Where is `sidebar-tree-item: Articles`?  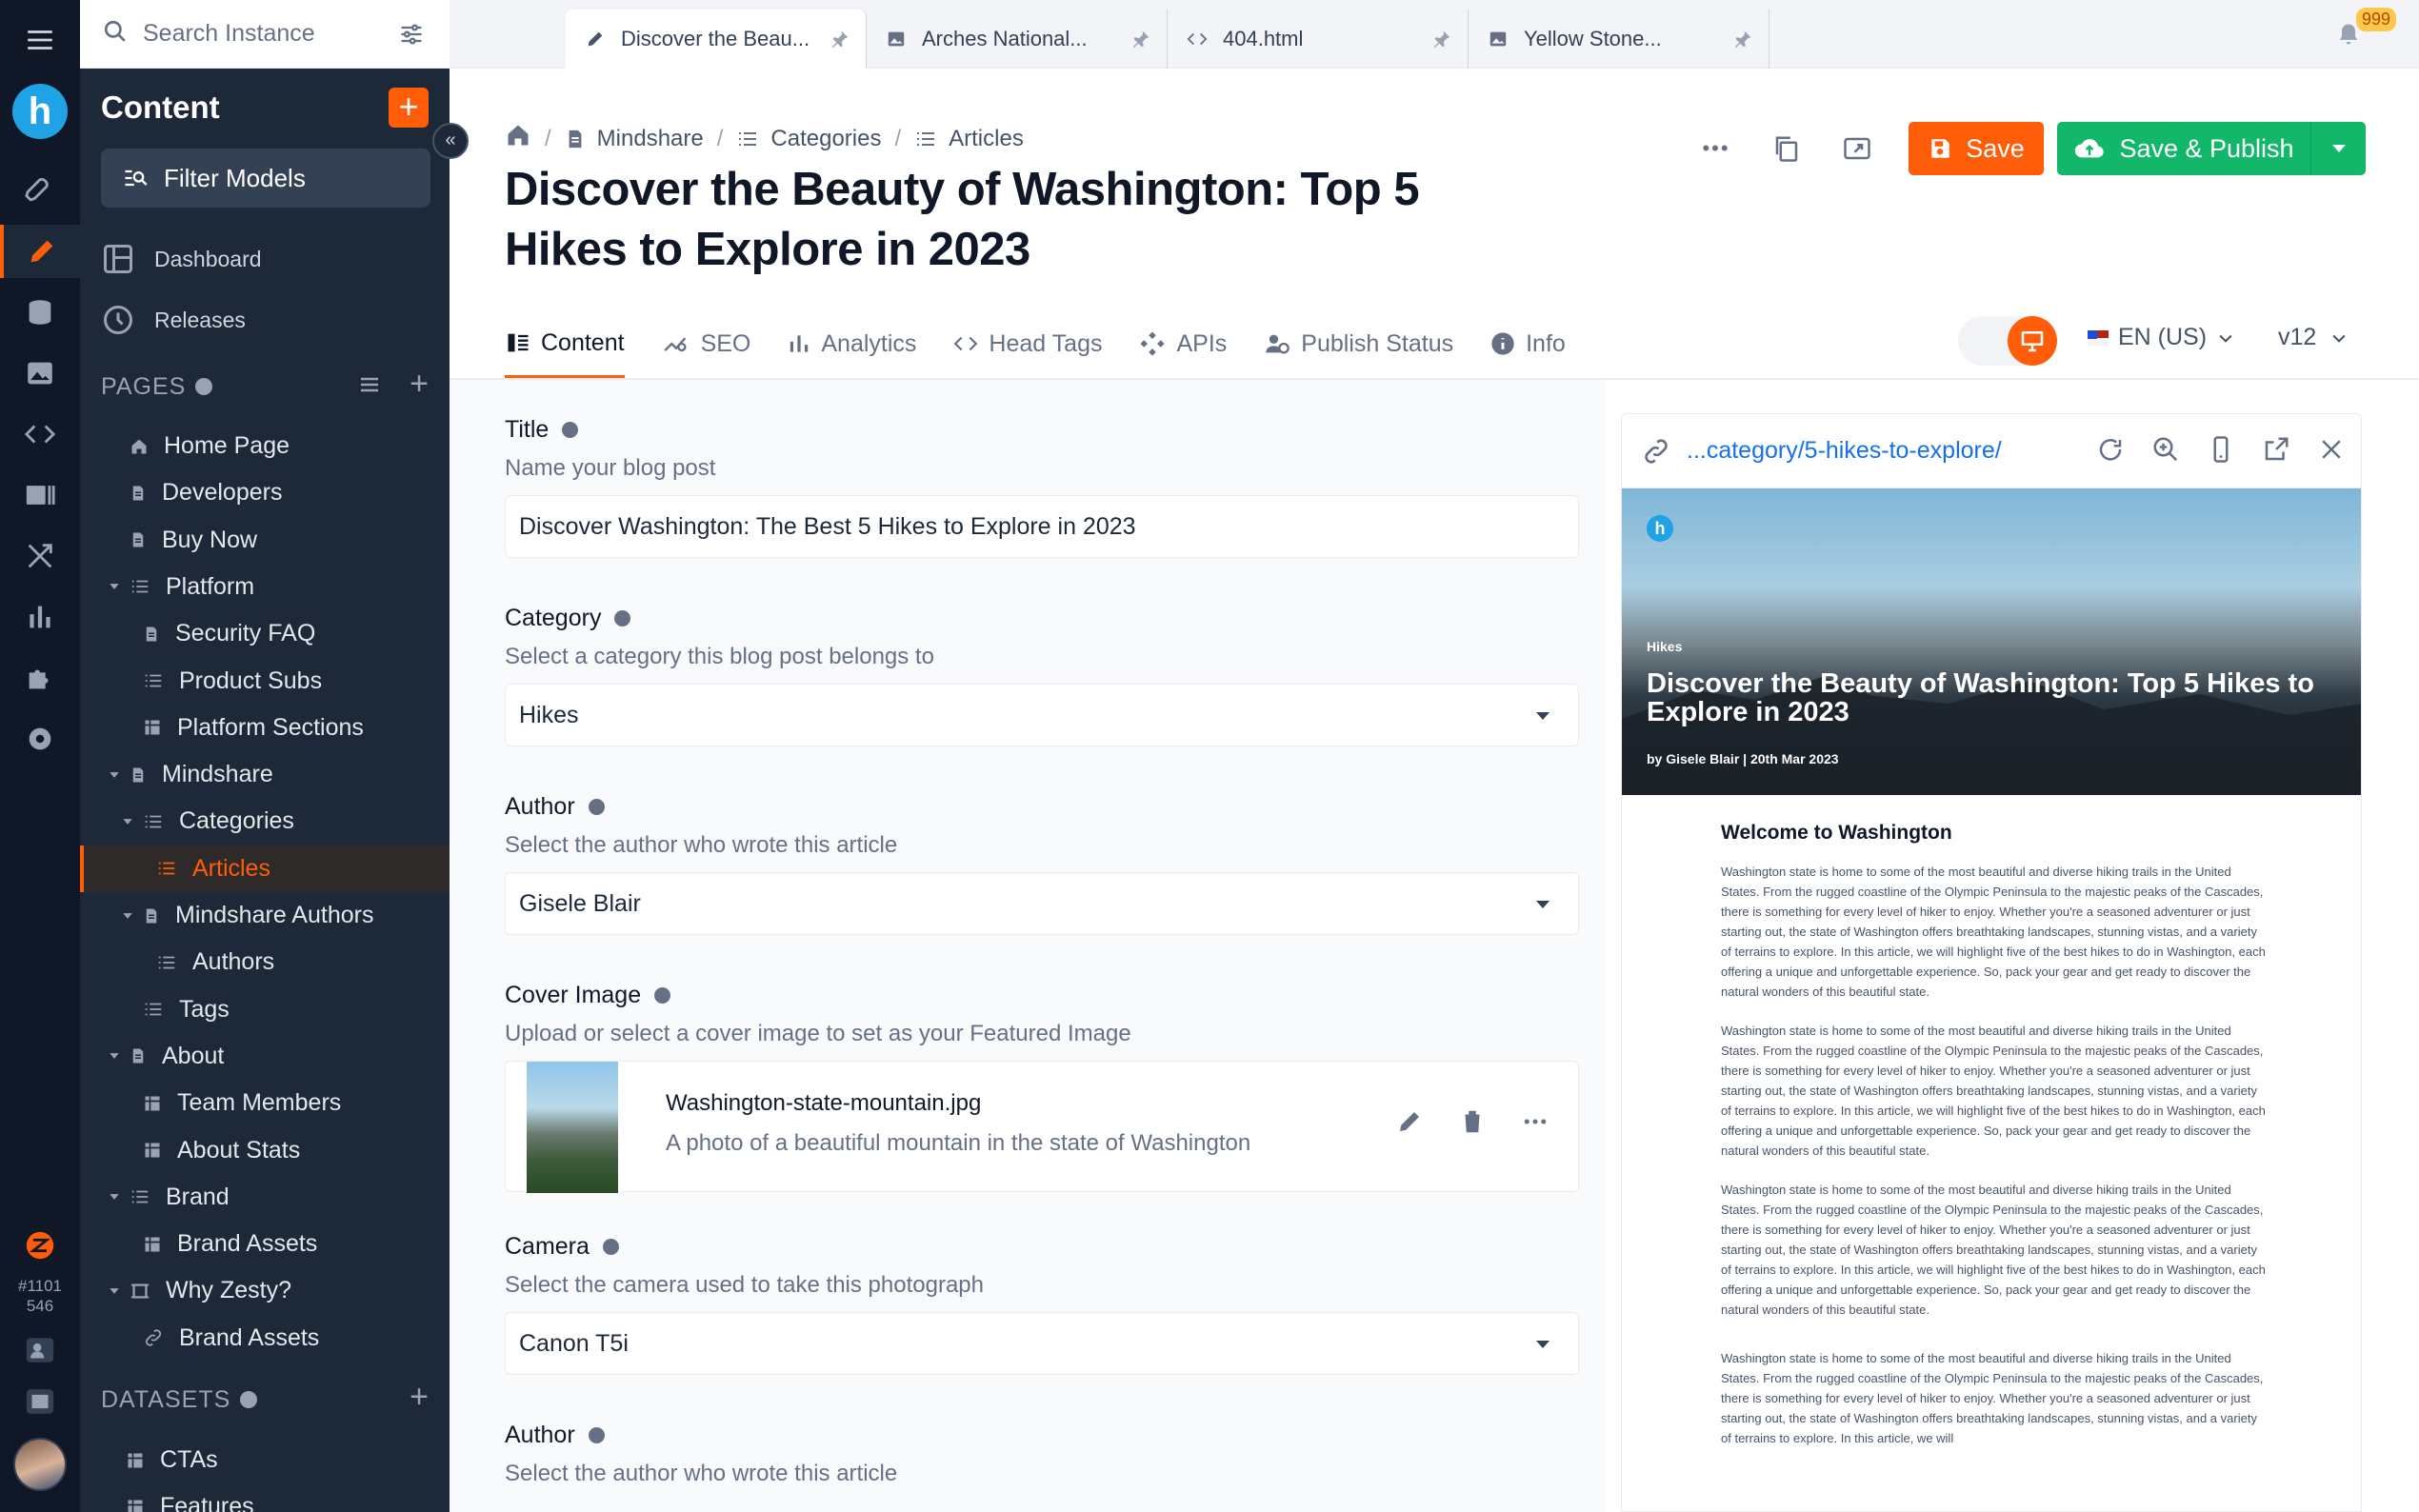 sidebar-tree-item: Articles is located at coordinates (265, 868).